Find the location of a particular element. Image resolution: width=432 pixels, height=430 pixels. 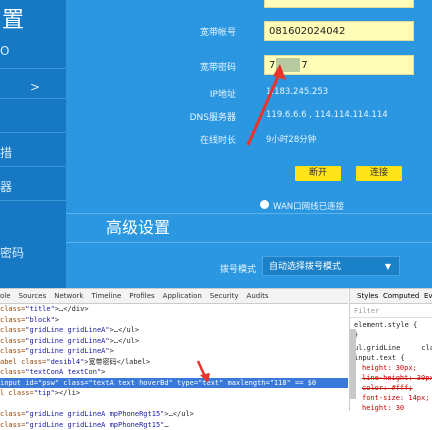

previous-input is located at coordinates (339, 4).